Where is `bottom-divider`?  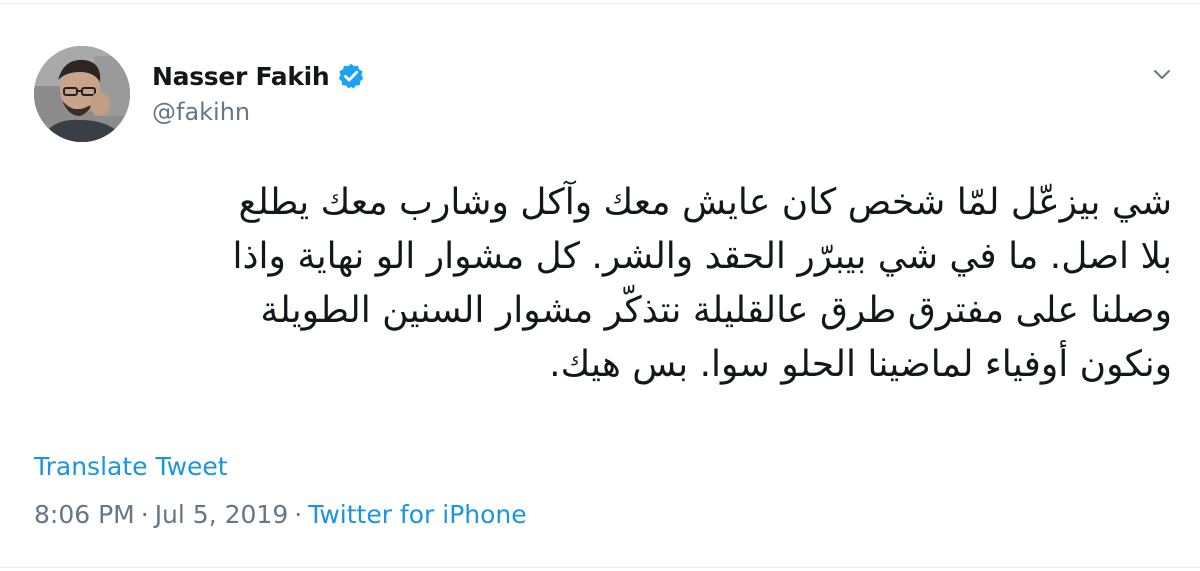
bottom-divider is located at coordinates (600, 567).